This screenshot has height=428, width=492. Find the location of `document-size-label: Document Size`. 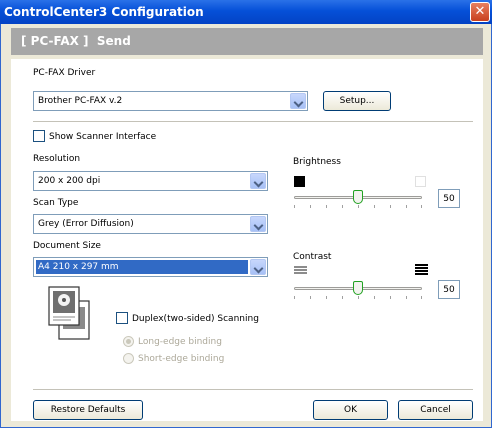

document-size-label: Document Size is located at coordinates (67, 246).